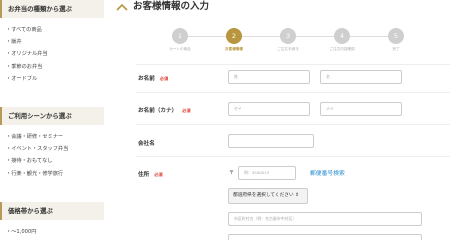  I want to click on sidebar-item-seasonal-bento: ・季節のお弁当, so click(27, 67).